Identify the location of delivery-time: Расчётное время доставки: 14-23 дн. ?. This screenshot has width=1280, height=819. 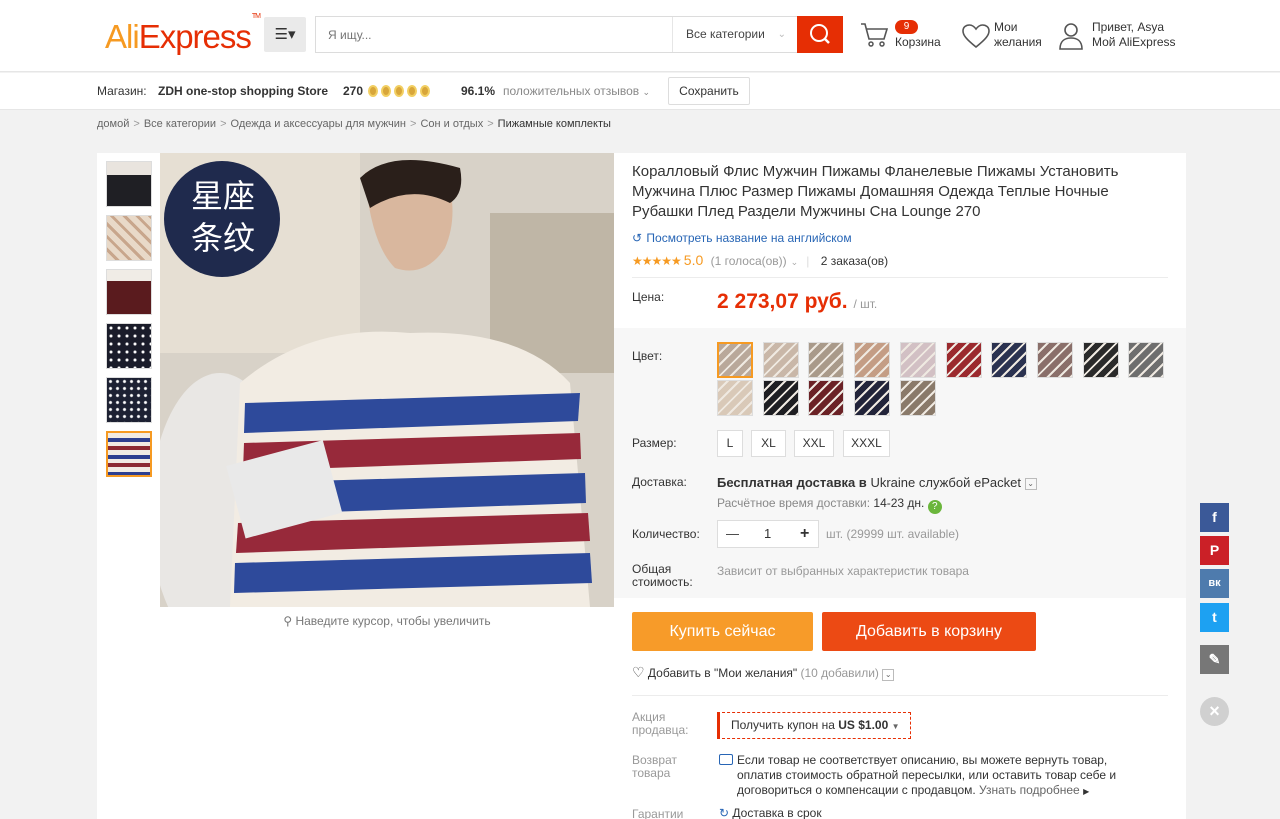
(829, 505).